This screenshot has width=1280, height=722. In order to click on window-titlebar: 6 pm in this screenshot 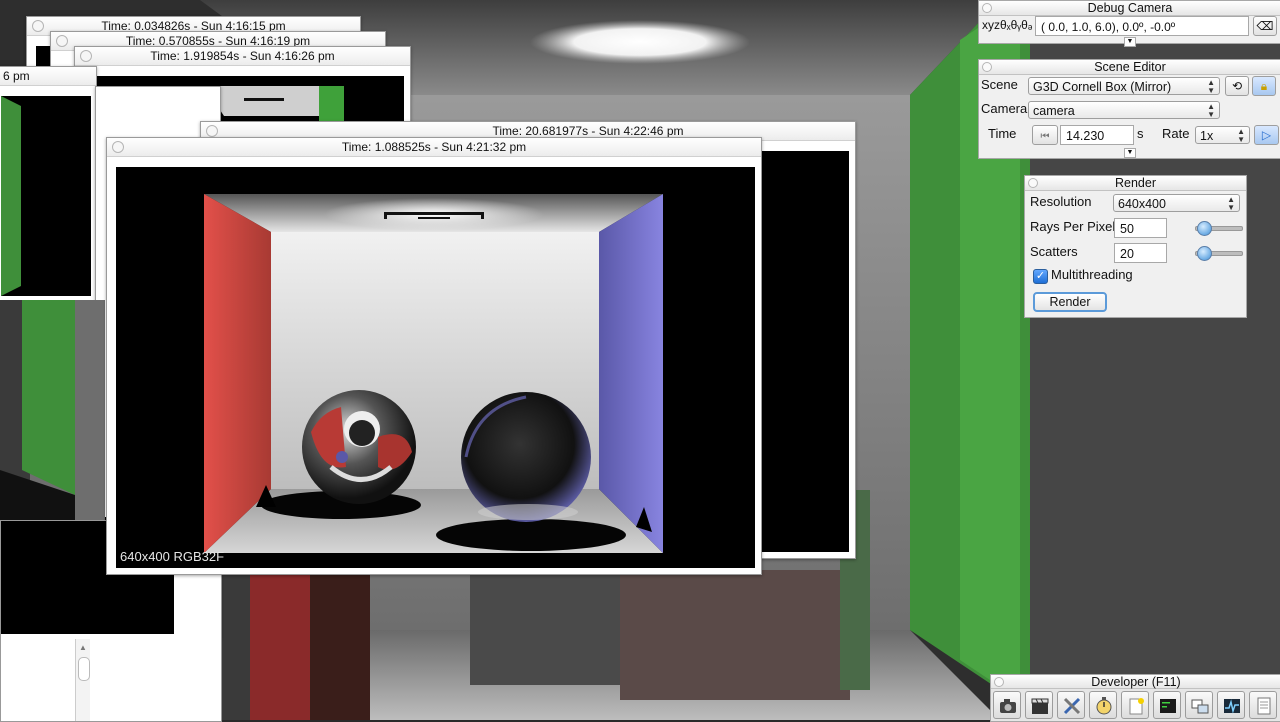, I will do `click(48, 76)`.